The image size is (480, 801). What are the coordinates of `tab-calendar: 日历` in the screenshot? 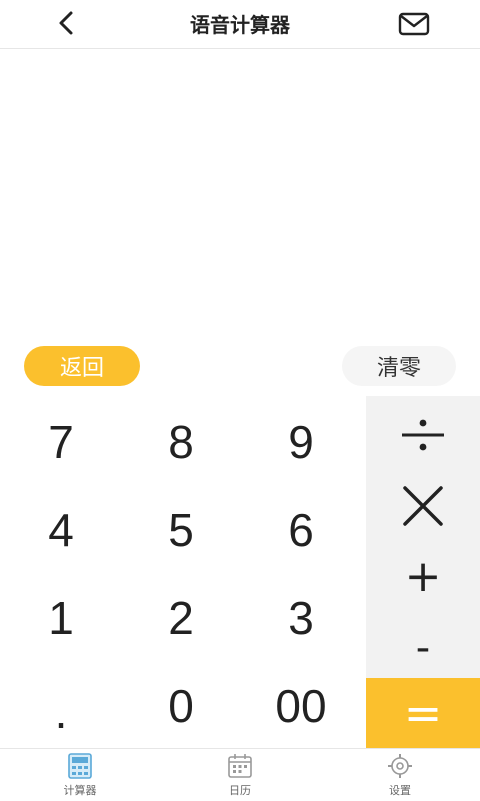 It's located at (240, 775).